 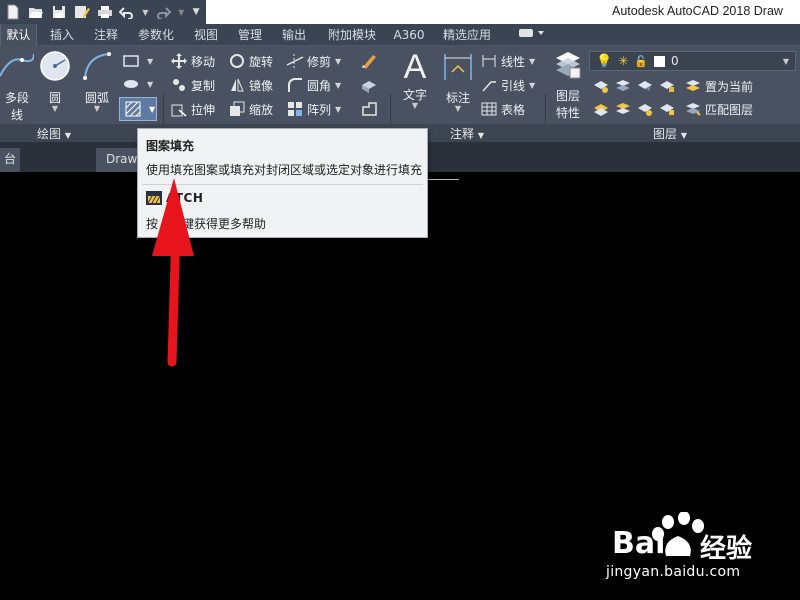 I want to click on red-arrow-annotation, so click(x=173, y=272).